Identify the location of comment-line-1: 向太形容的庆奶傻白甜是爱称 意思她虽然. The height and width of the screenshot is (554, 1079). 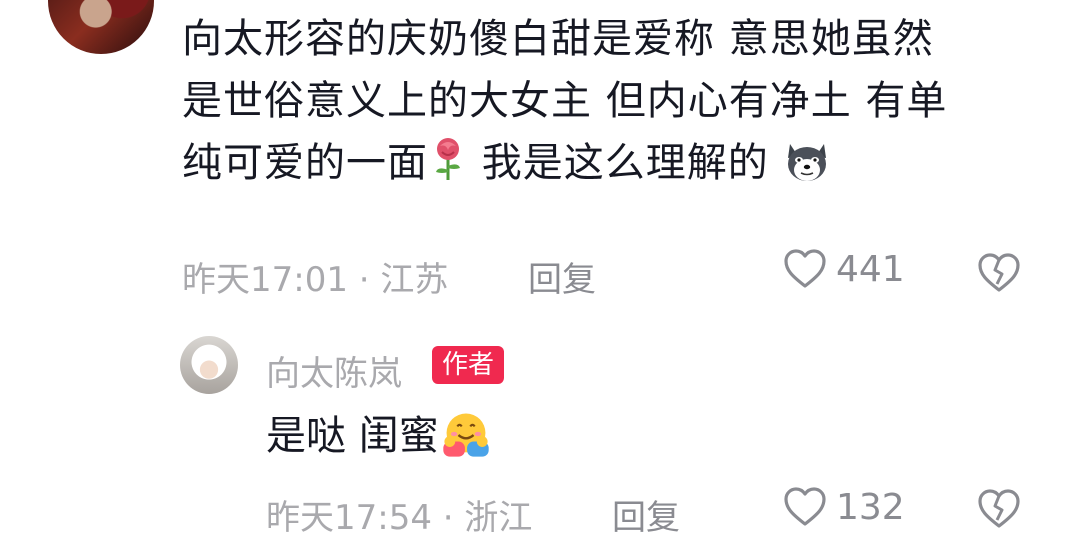
(558, 39).